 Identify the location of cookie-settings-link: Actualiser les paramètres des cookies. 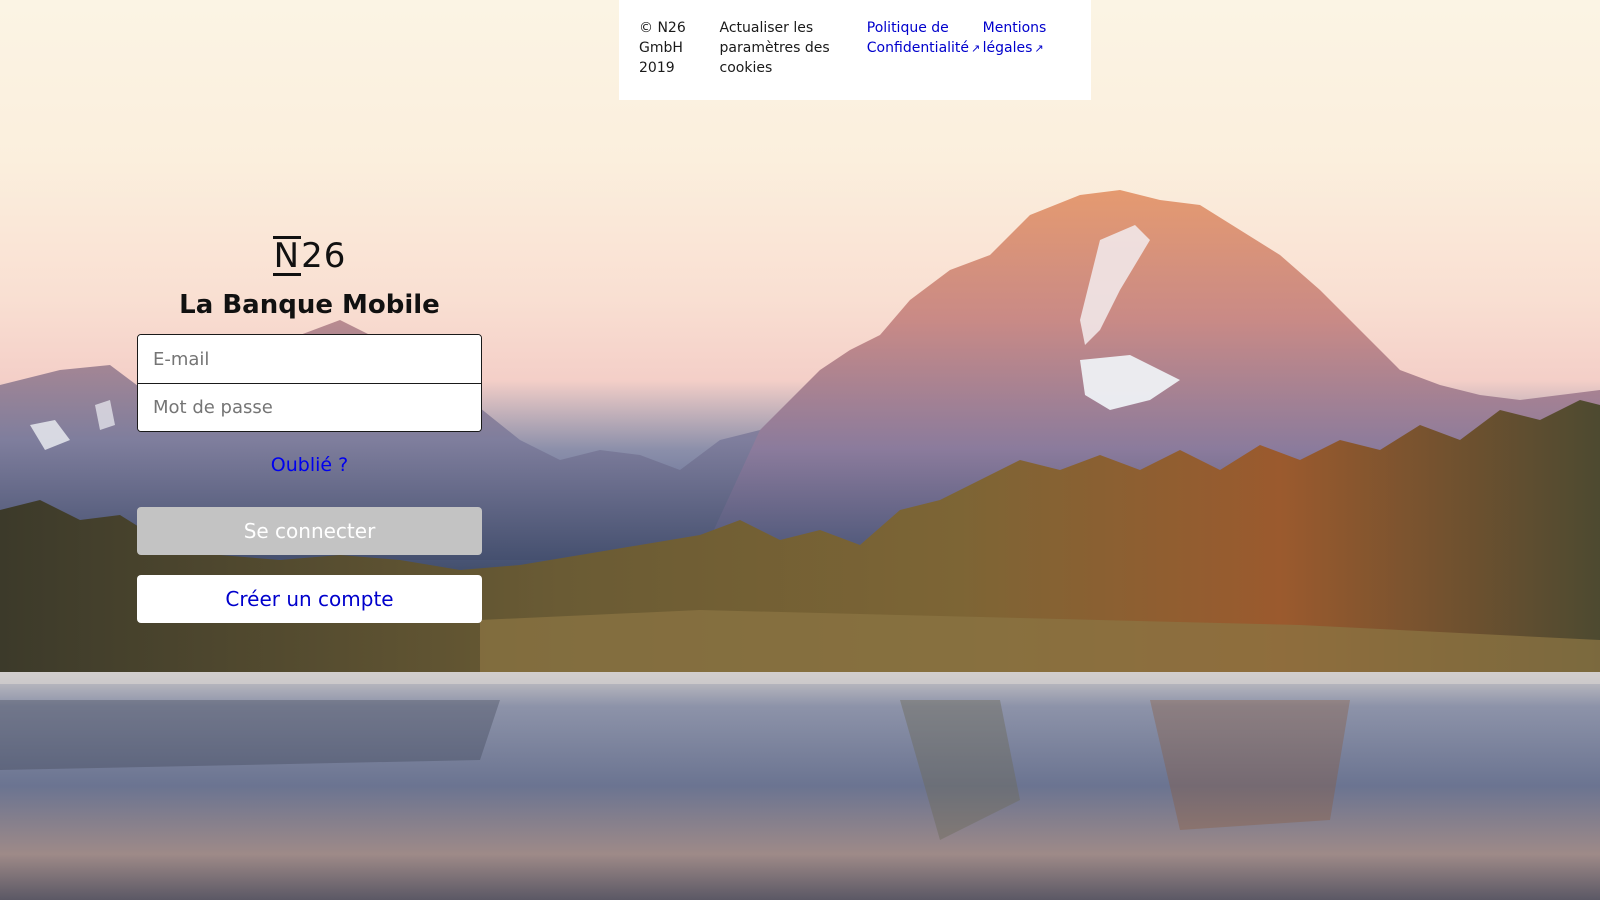
(793, 59).